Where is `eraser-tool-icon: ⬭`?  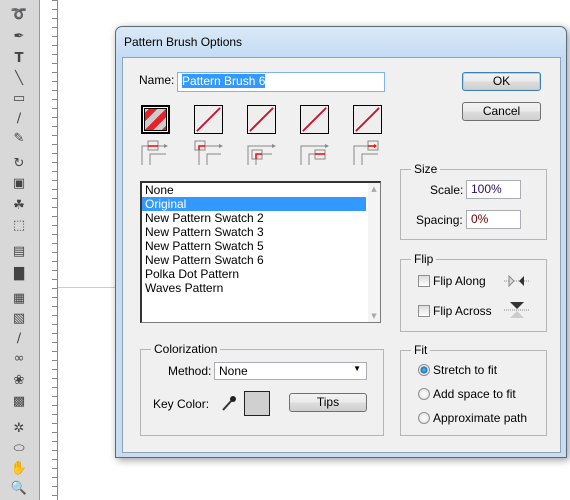 eraser-tool-icon: ⬭ is located at coordinates (19, 449).